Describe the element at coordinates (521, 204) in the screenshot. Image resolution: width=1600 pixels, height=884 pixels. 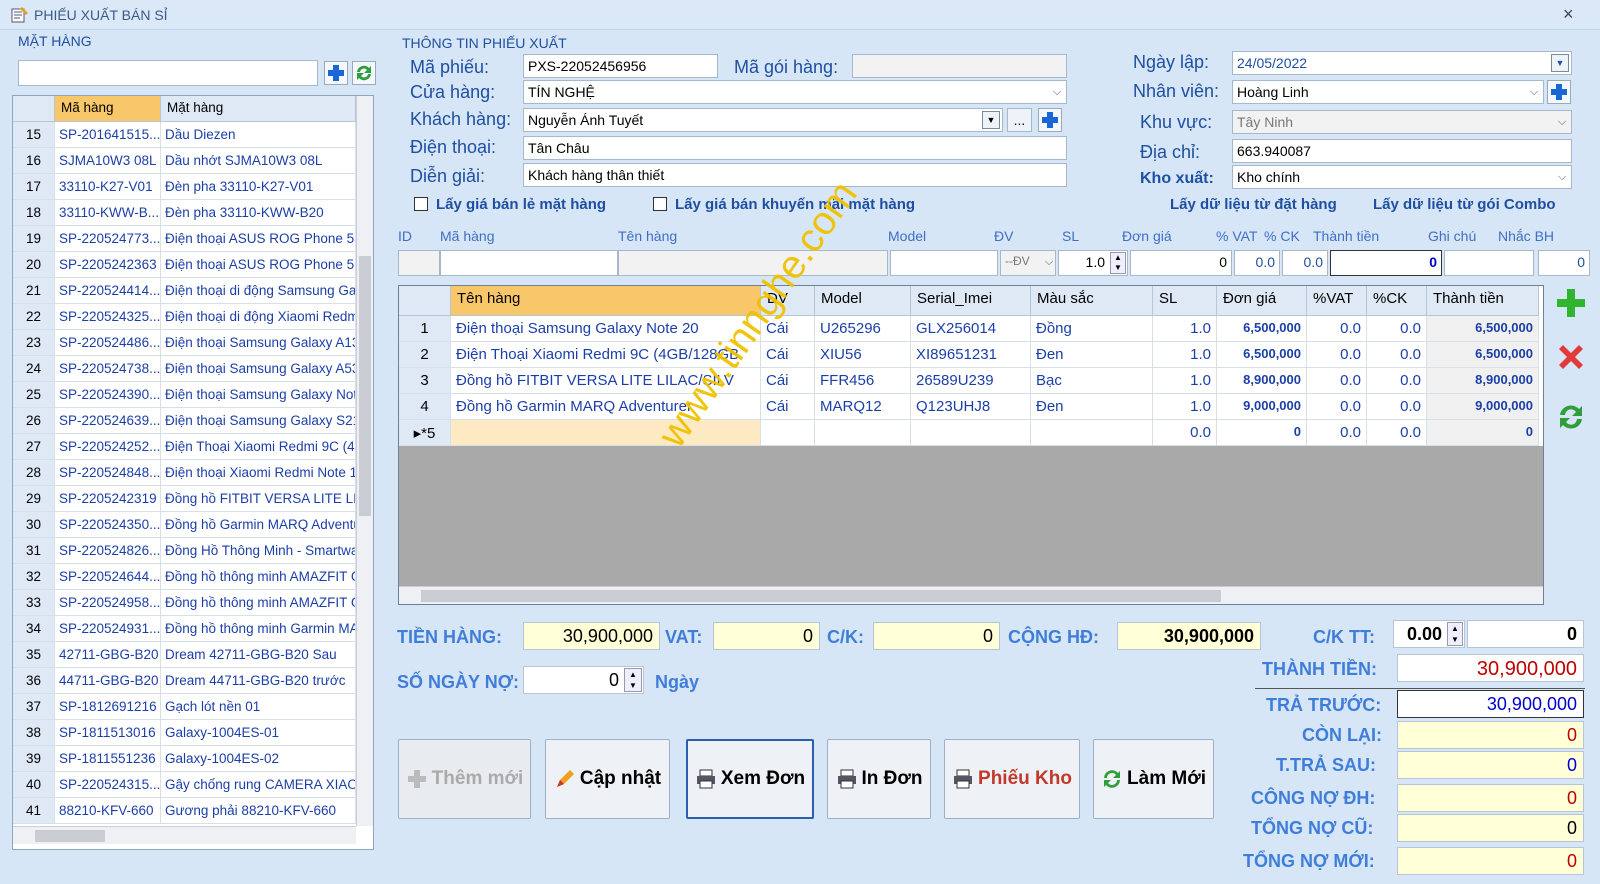
I see `checkbox-gia-le-label: Lấy giá bán lẻ mặt hàng` at that location.